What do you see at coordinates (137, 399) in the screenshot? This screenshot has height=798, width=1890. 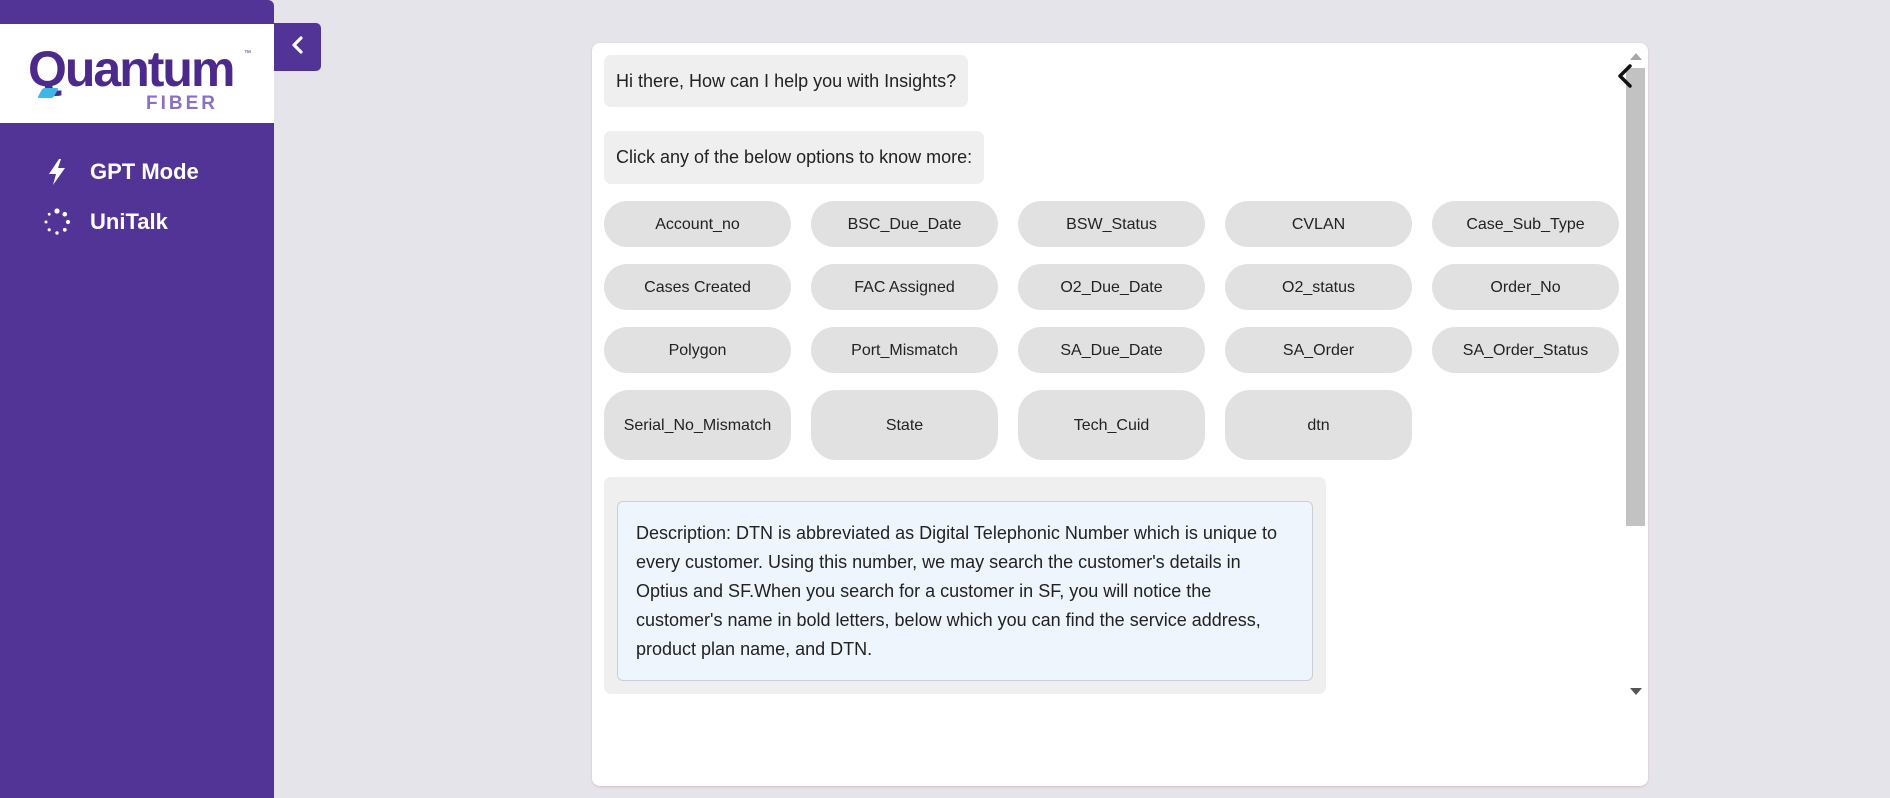 I see `sidebar: Quantum ™ FIBER GPT Mode UniTalk` at bounding box center [137, 399].